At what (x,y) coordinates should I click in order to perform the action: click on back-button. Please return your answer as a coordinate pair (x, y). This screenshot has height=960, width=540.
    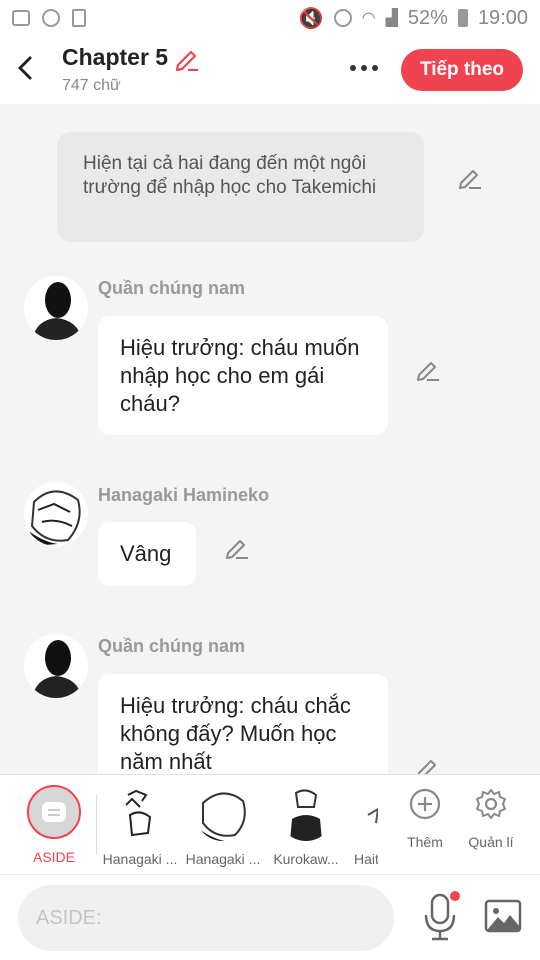
    Looking at the image, I should click on (25, 68).